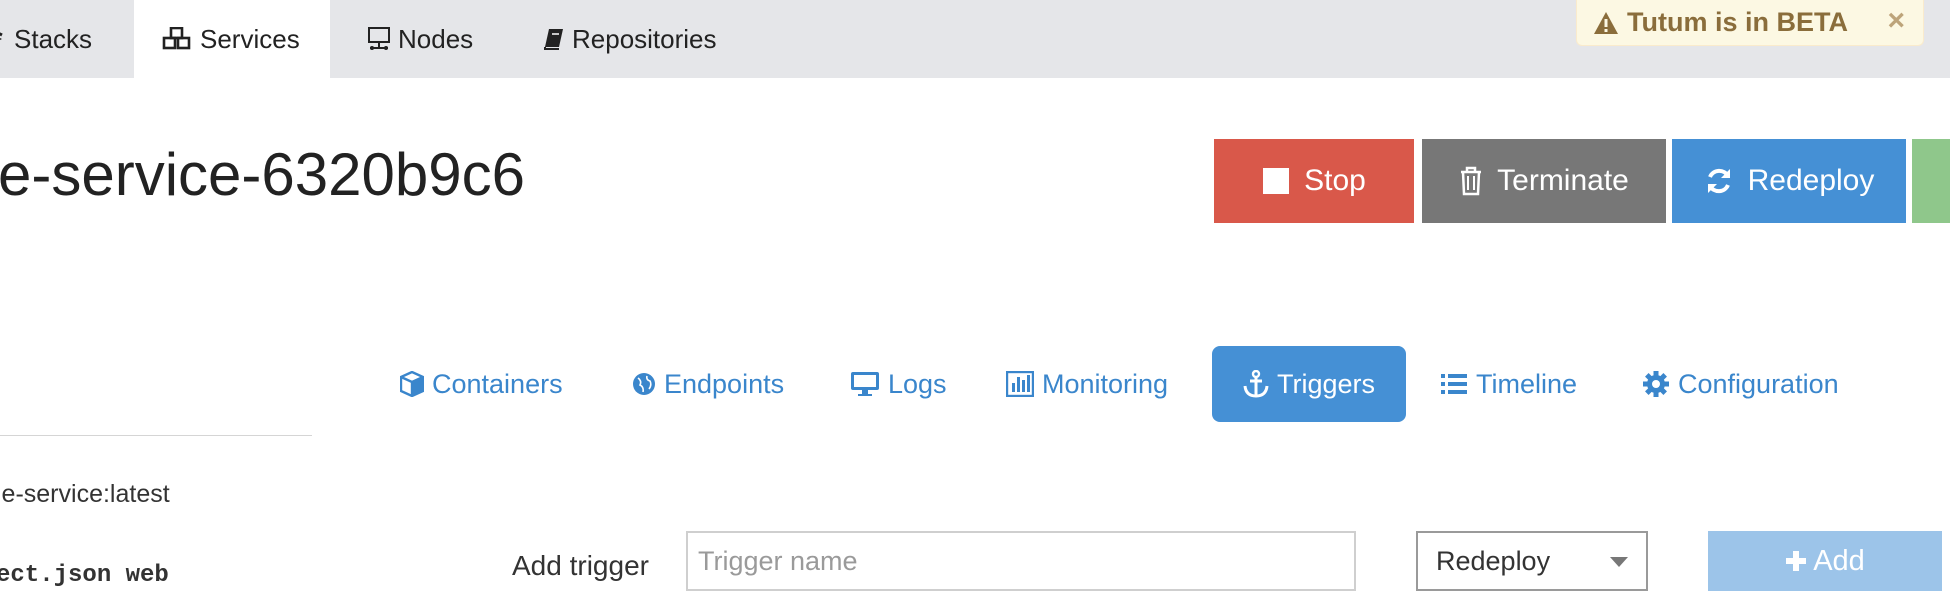 The height and width of the screenshot is (608, 1950). What do you see at coordinates (3, 39) in the screenshot?
I see `stacks-icon` at bounding box center [3, 39].